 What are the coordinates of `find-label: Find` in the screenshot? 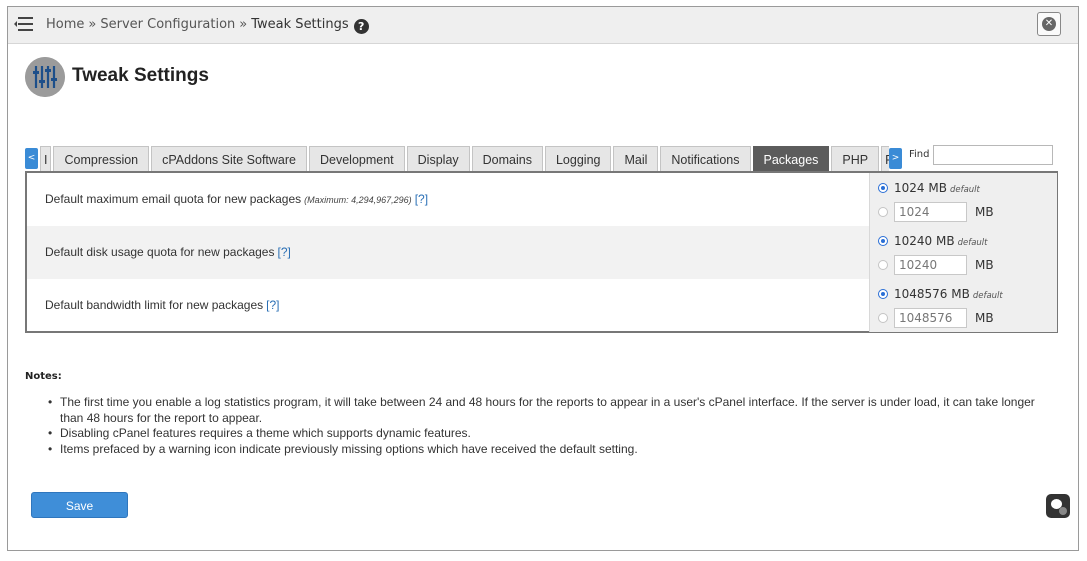 It's located at (919, 154).